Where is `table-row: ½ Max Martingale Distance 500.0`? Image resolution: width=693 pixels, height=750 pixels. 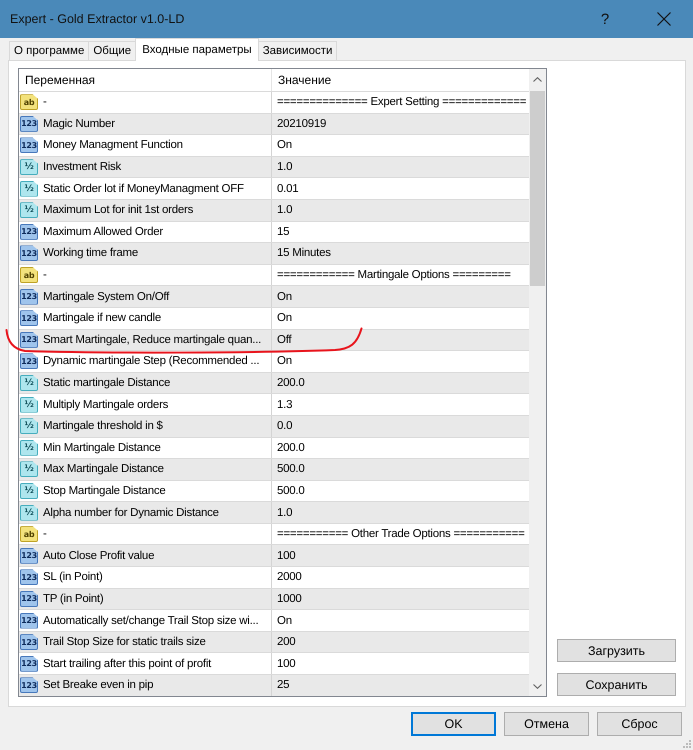
table-row: ½ Max Martingale Distance 500.0 is located at coordinates (274, 469).